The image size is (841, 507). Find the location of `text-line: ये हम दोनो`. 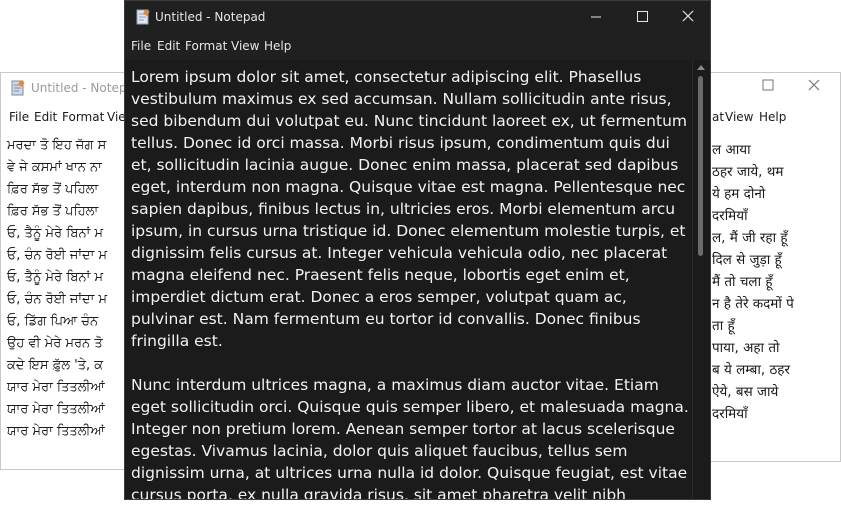

text-line: ये हम दोनो is located at coordinates (739, 194).